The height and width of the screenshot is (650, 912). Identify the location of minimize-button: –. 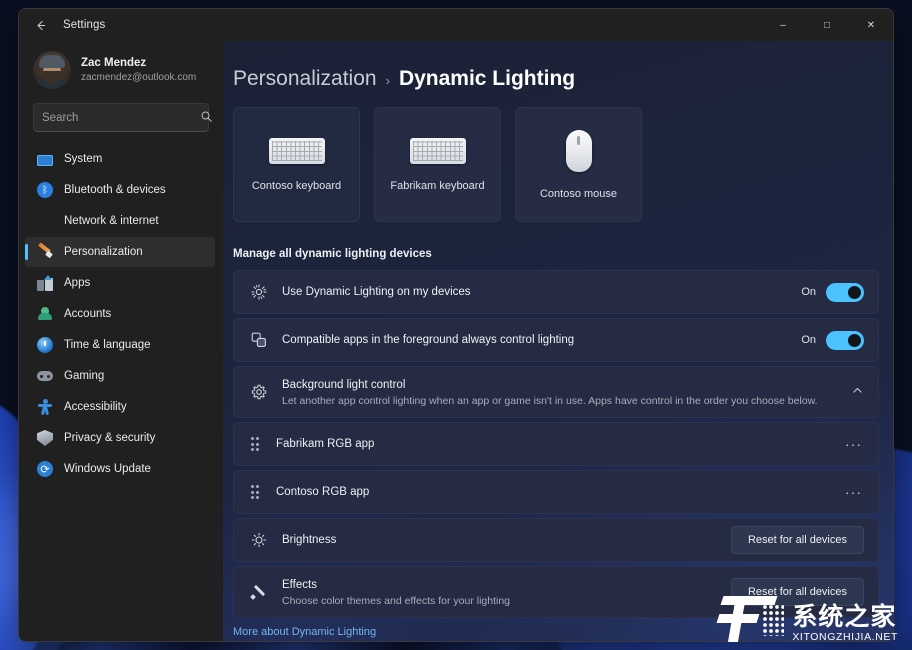
(783, 25).